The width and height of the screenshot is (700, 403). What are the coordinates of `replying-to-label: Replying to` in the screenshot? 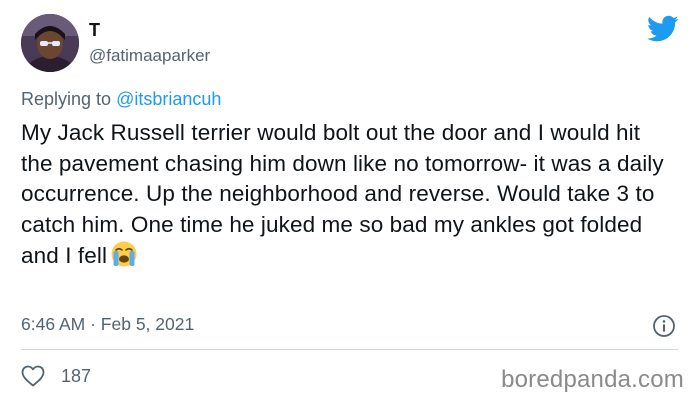 It's located at (66, 99).